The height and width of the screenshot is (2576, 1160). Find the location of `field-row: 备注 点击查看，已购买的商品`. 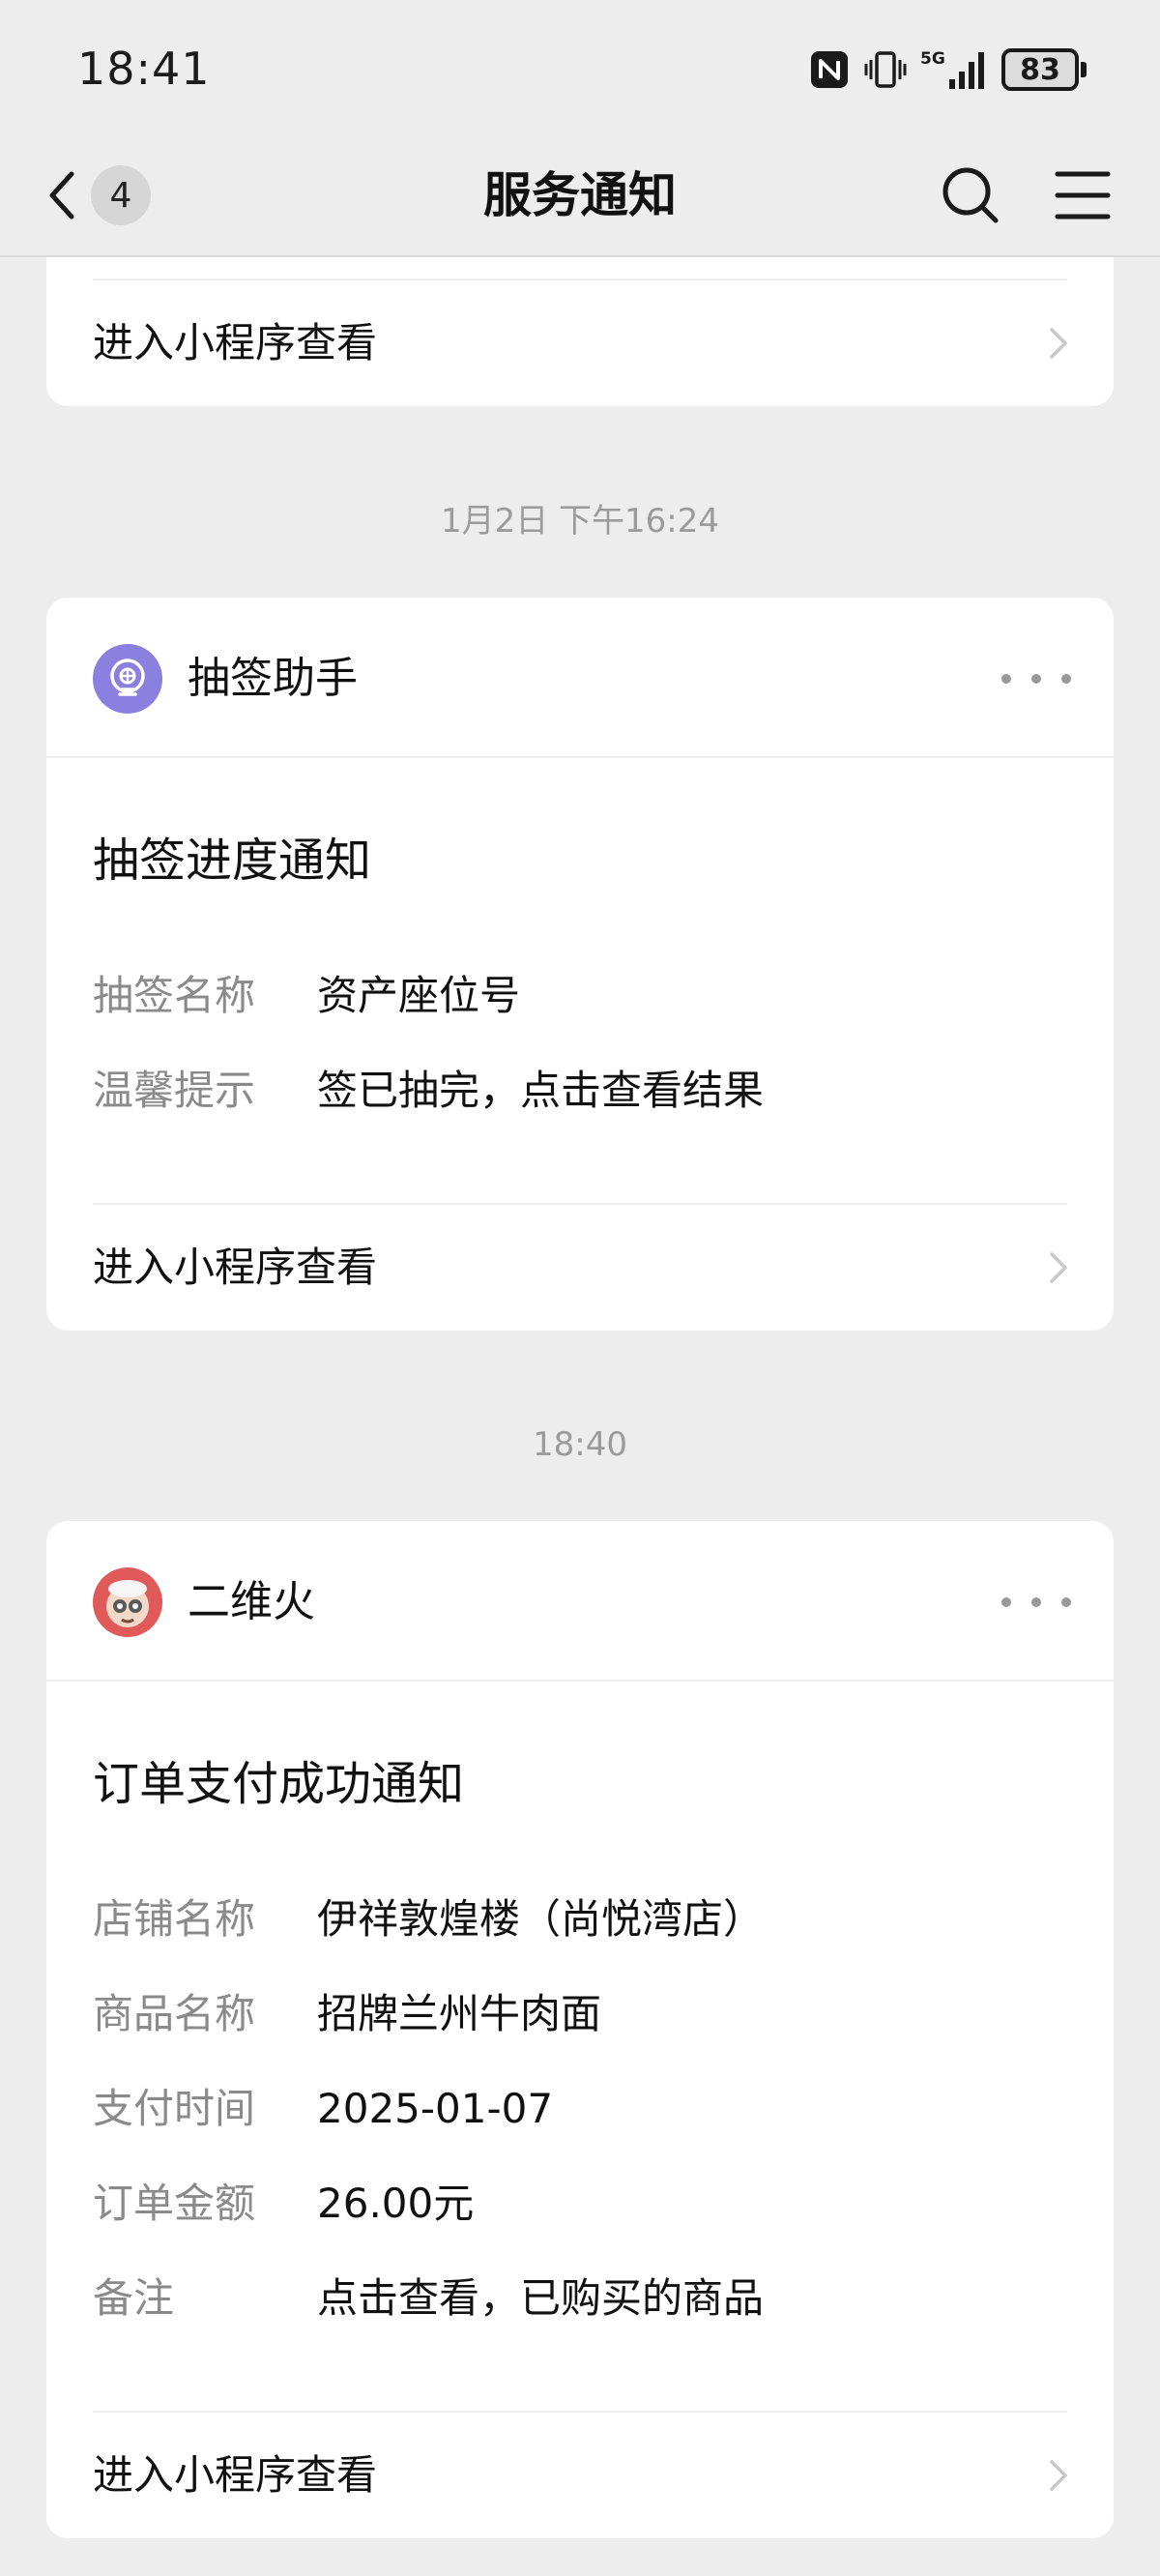

field-row: 备注 点击查看，已购买的商品 is located at coordinates (580, 2298).